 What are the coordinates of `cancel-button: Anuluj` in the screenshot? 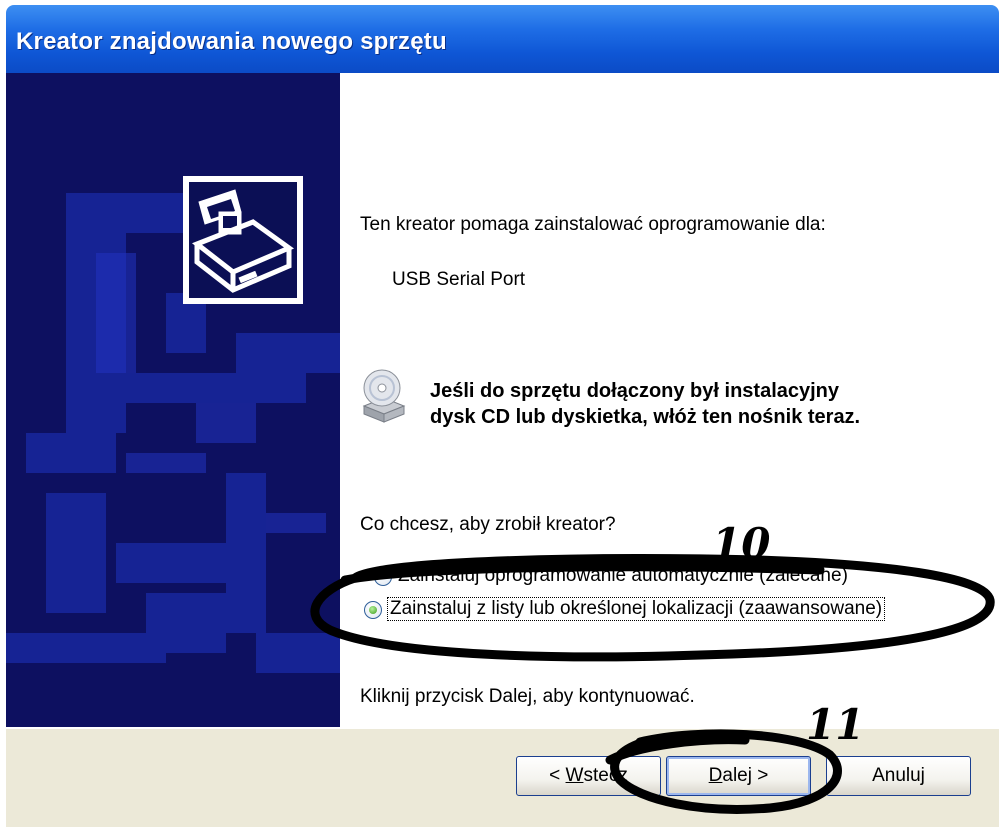 It's located at (898, 776).